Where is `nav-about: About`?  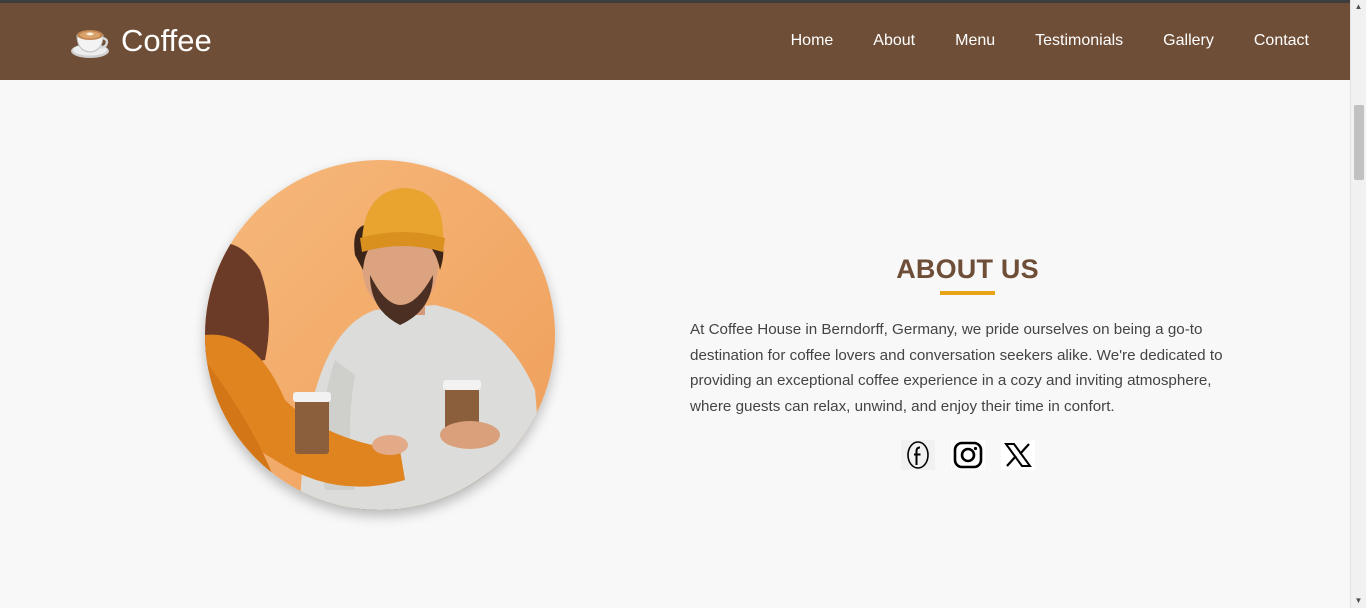 nav-about: About is located at coordinates (894, 41).